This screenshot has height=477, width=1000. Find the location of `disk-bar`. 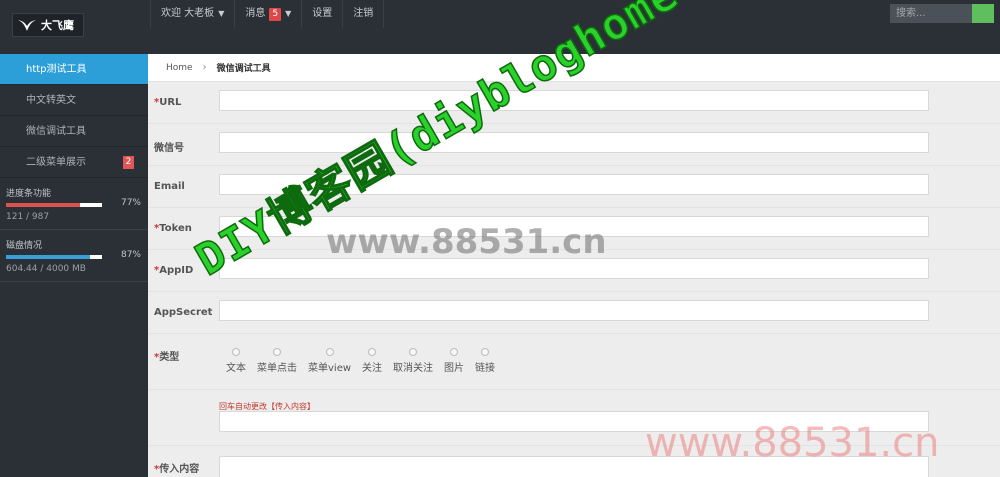

disk-bar is located at coordinates (54, 257).